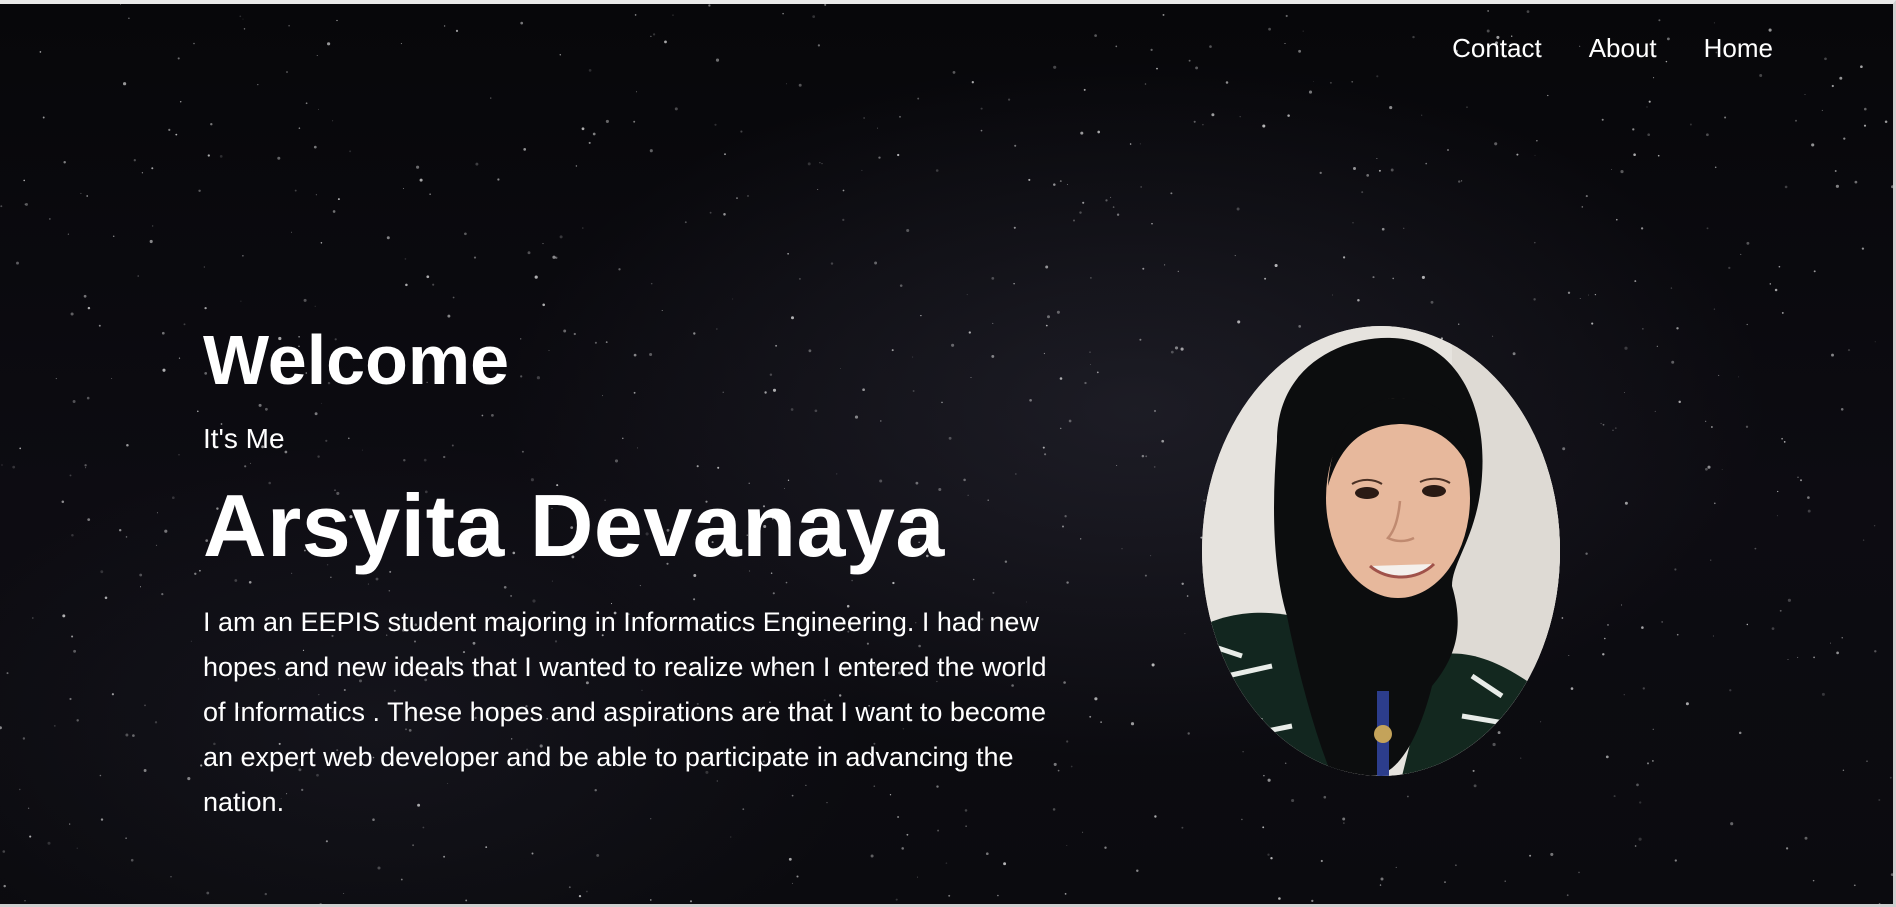 The height and width of the screenshot is (907, 1896). Describe the element at coordinates (244, 438) in the screenshot. I see `intro-text: It's Me` at that location.